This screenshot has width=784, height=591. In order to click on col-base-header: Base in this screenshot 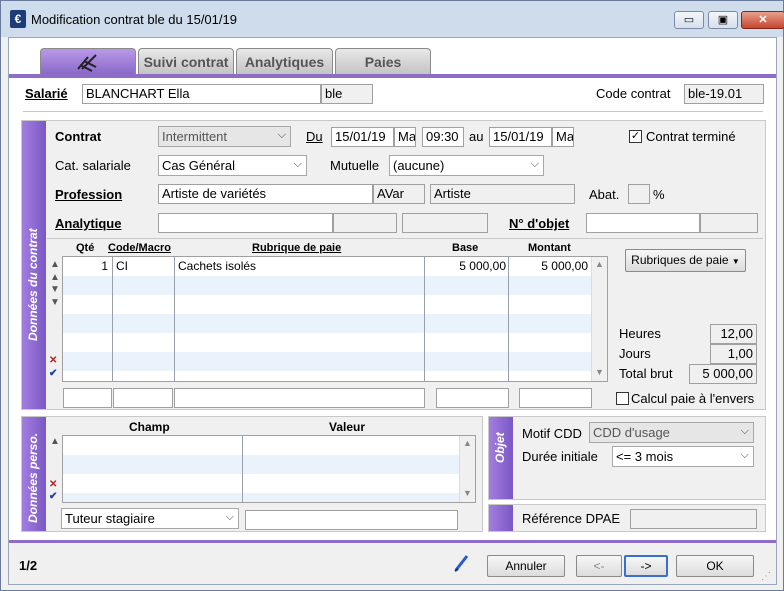, I will do `click(465, 248)`.